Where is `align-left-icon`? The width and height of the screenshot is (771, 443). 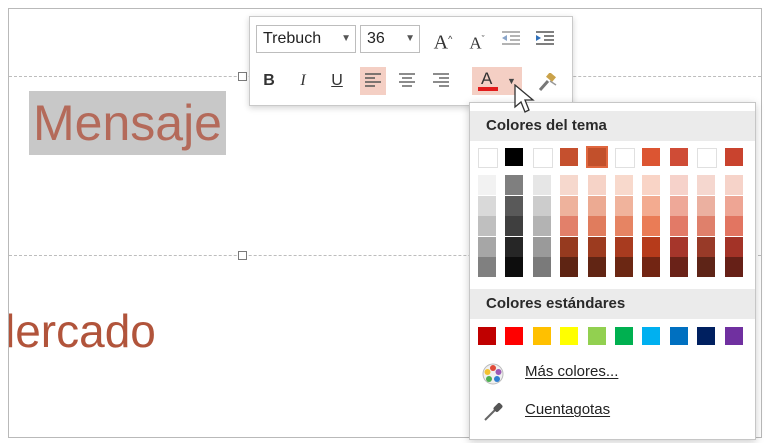
align-left-icon is located at coordinates (373, 80).